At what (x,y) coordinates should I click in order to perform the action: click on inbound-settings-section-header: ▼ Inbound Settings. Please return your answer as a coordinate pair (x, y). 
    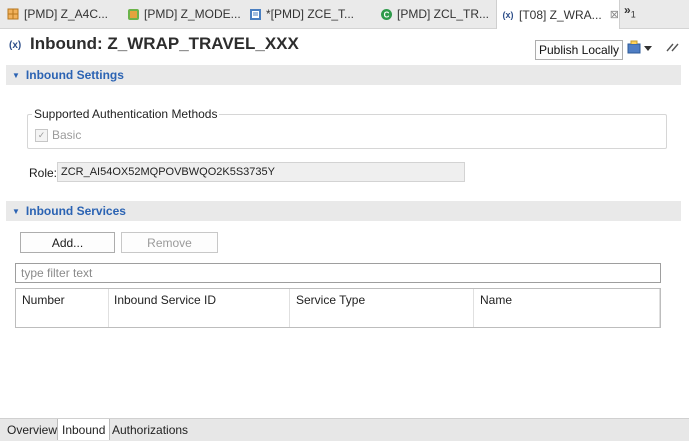
    Looking at the image, I should click on (343, 75).